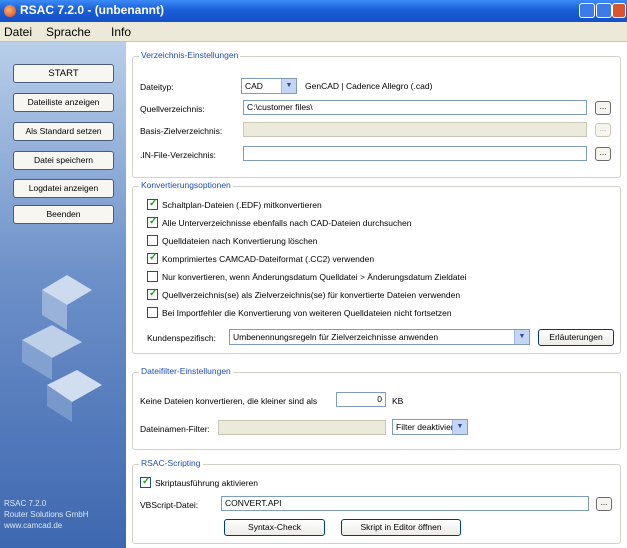  What do you see at coordinates (63, 131) in the screenshot?
I see `set-default-button: Als Standard setzen` at bounding box center [63, 131].